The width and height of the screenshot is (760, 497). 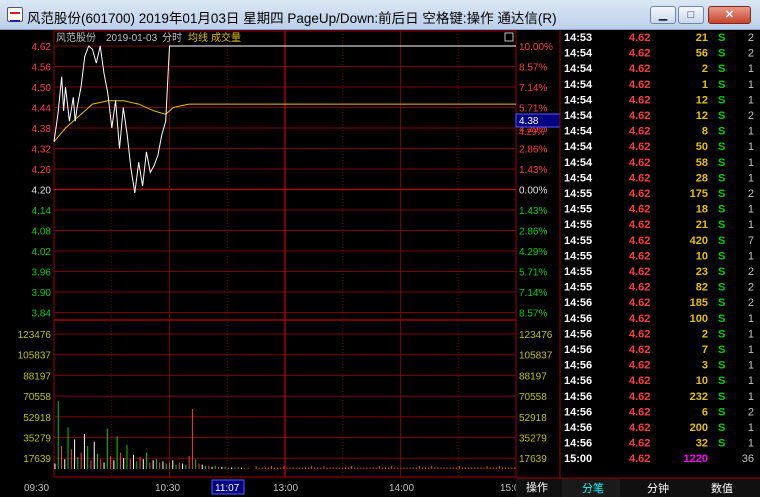 What do you see at coordinates (42, 47) in the screenshot?
I see `price-tick-label: 4.62` at bounding box center [42, 47].